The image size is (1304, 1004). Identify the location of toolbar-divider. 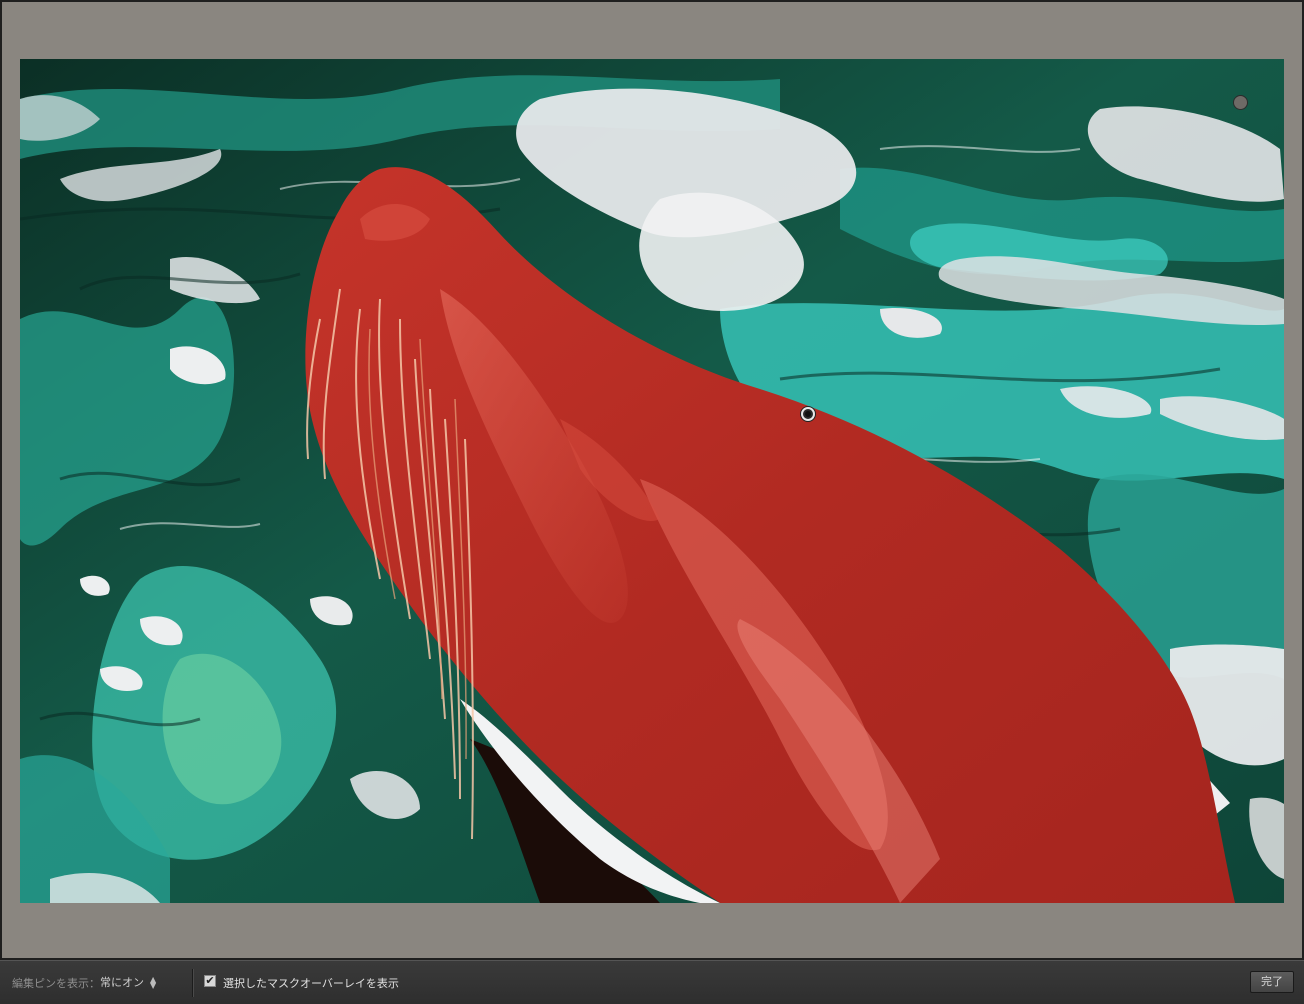
(193, 983).